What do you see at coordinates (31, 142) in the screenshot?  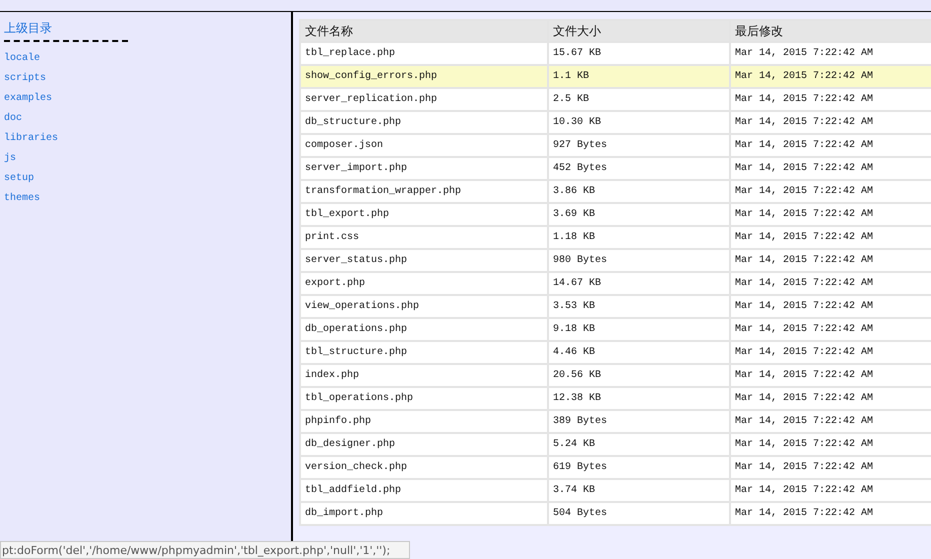 I see `directory-link: libraries` at bounding box center [31, 142].